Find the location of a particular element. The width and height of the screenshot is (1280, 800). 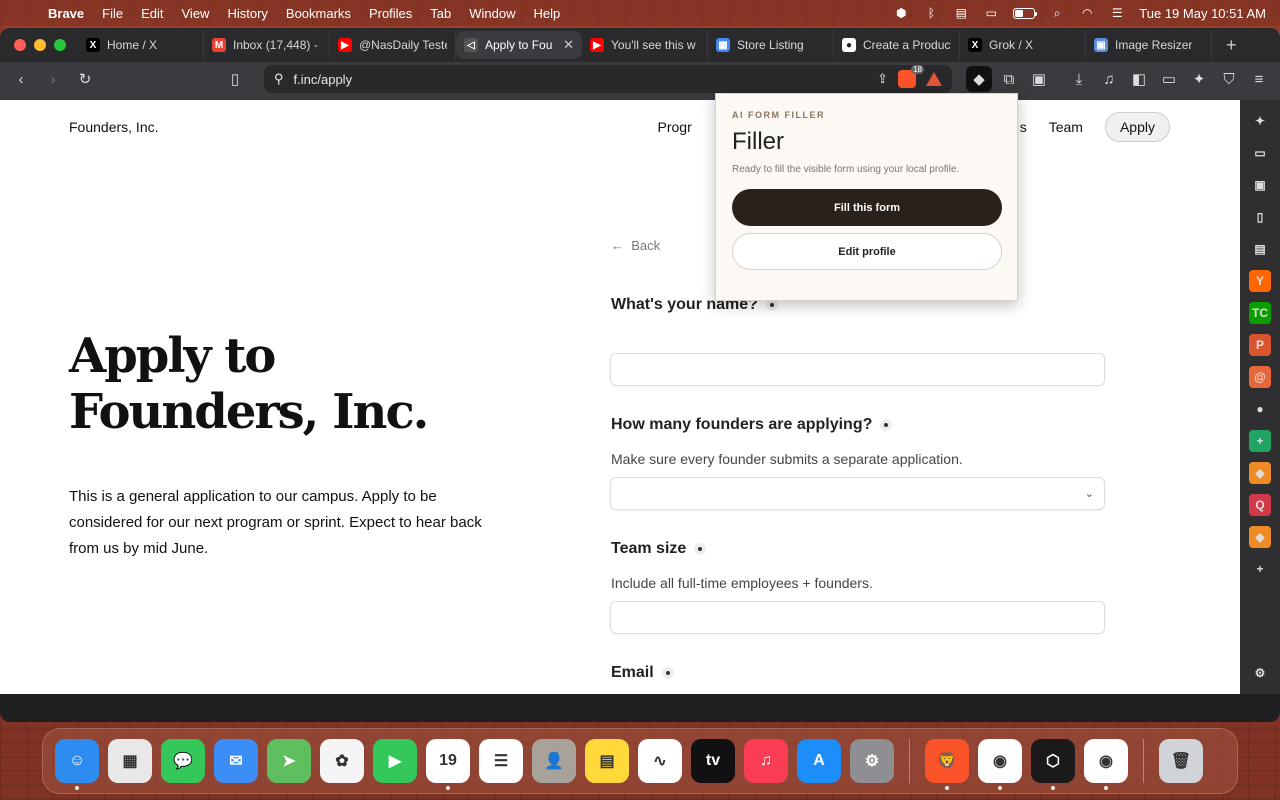

dock-notes-icon: ▤ is located at coordinates (607, 761).